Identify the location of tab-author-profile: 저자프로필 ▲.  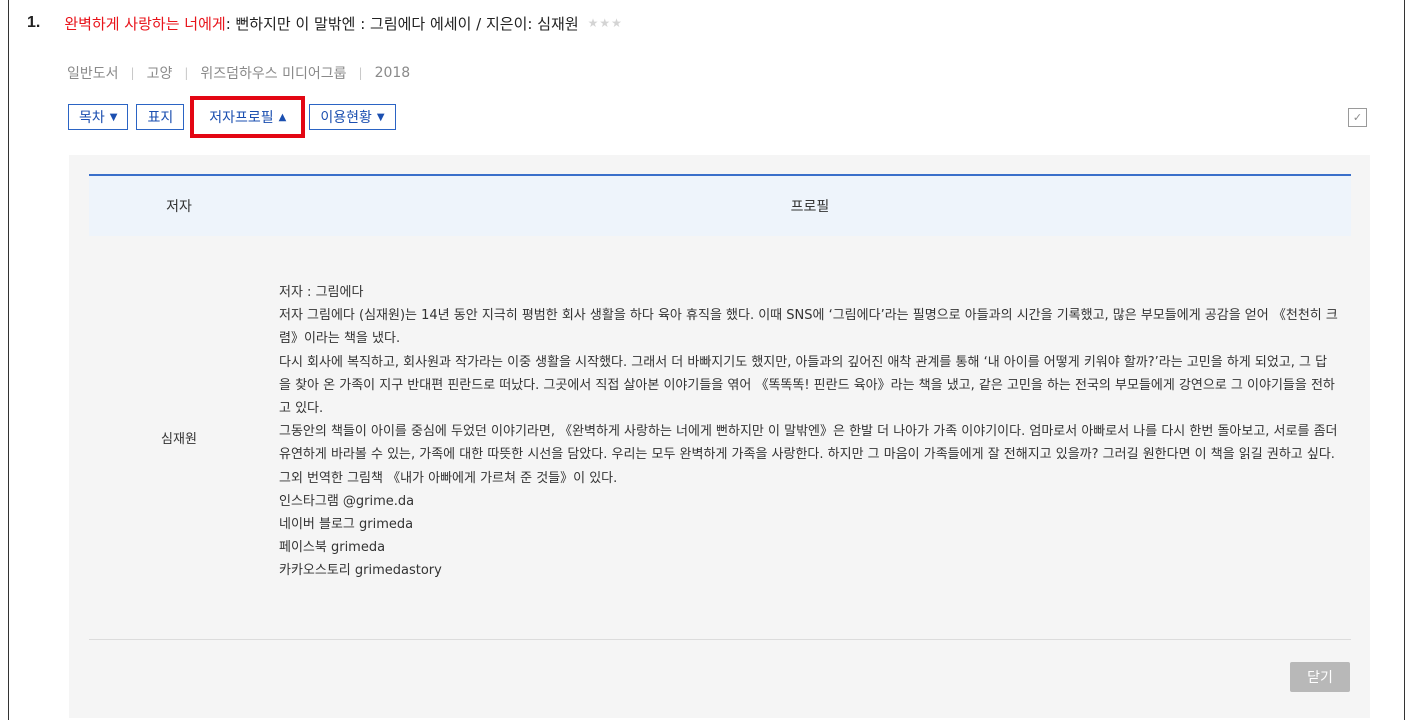
(248, 117).